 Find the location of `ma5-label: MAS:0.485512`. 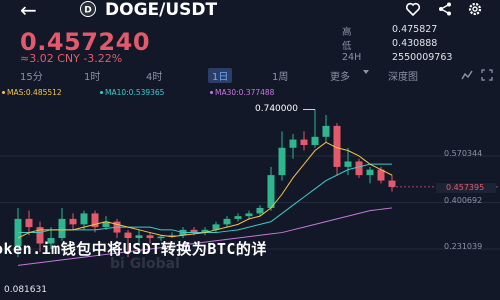

ma5-label: MAS:0.485512 is located at coordinates (34, 92).